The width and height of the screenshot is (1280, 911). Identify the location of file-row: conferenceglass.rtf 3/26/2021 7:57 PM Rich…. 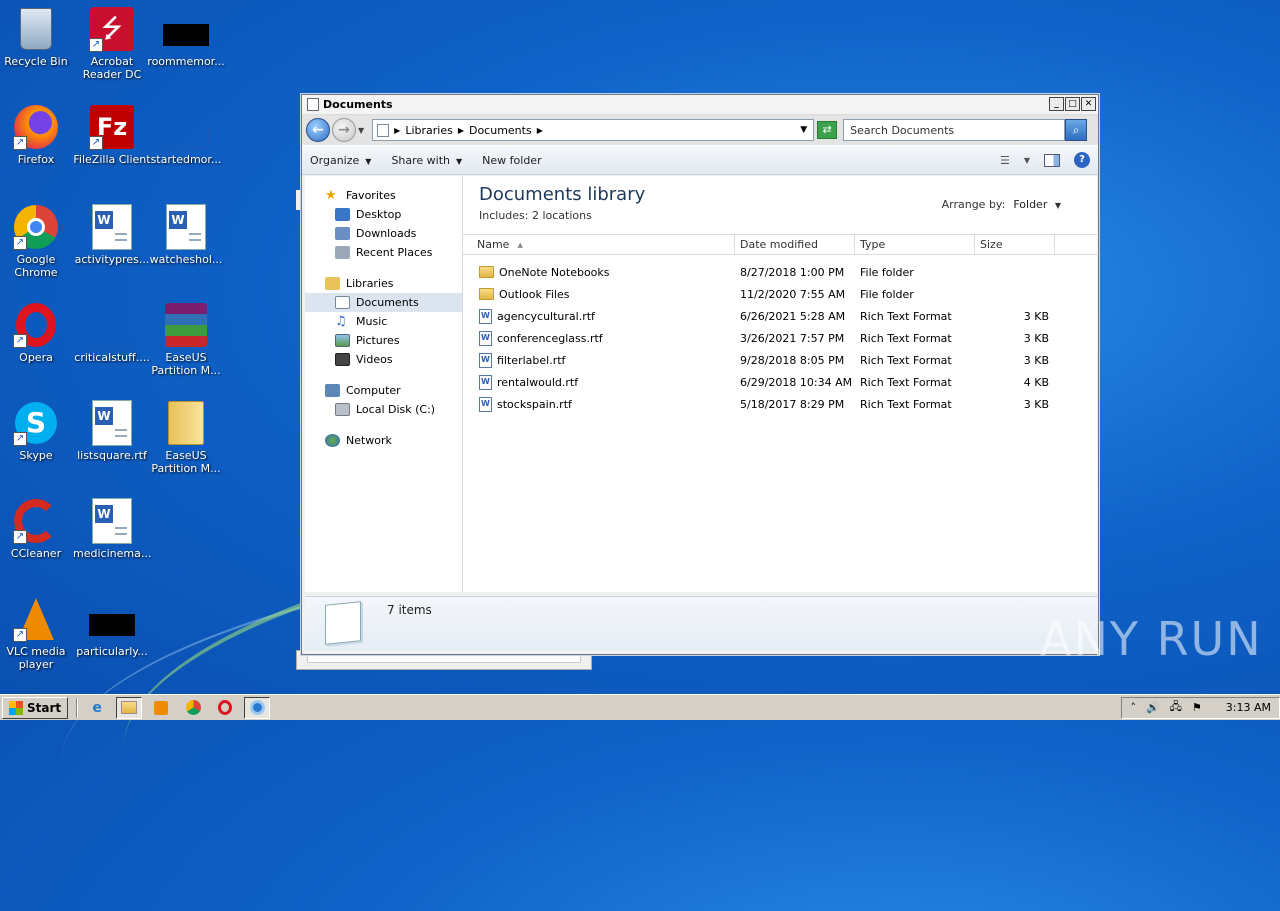
(780, 338).